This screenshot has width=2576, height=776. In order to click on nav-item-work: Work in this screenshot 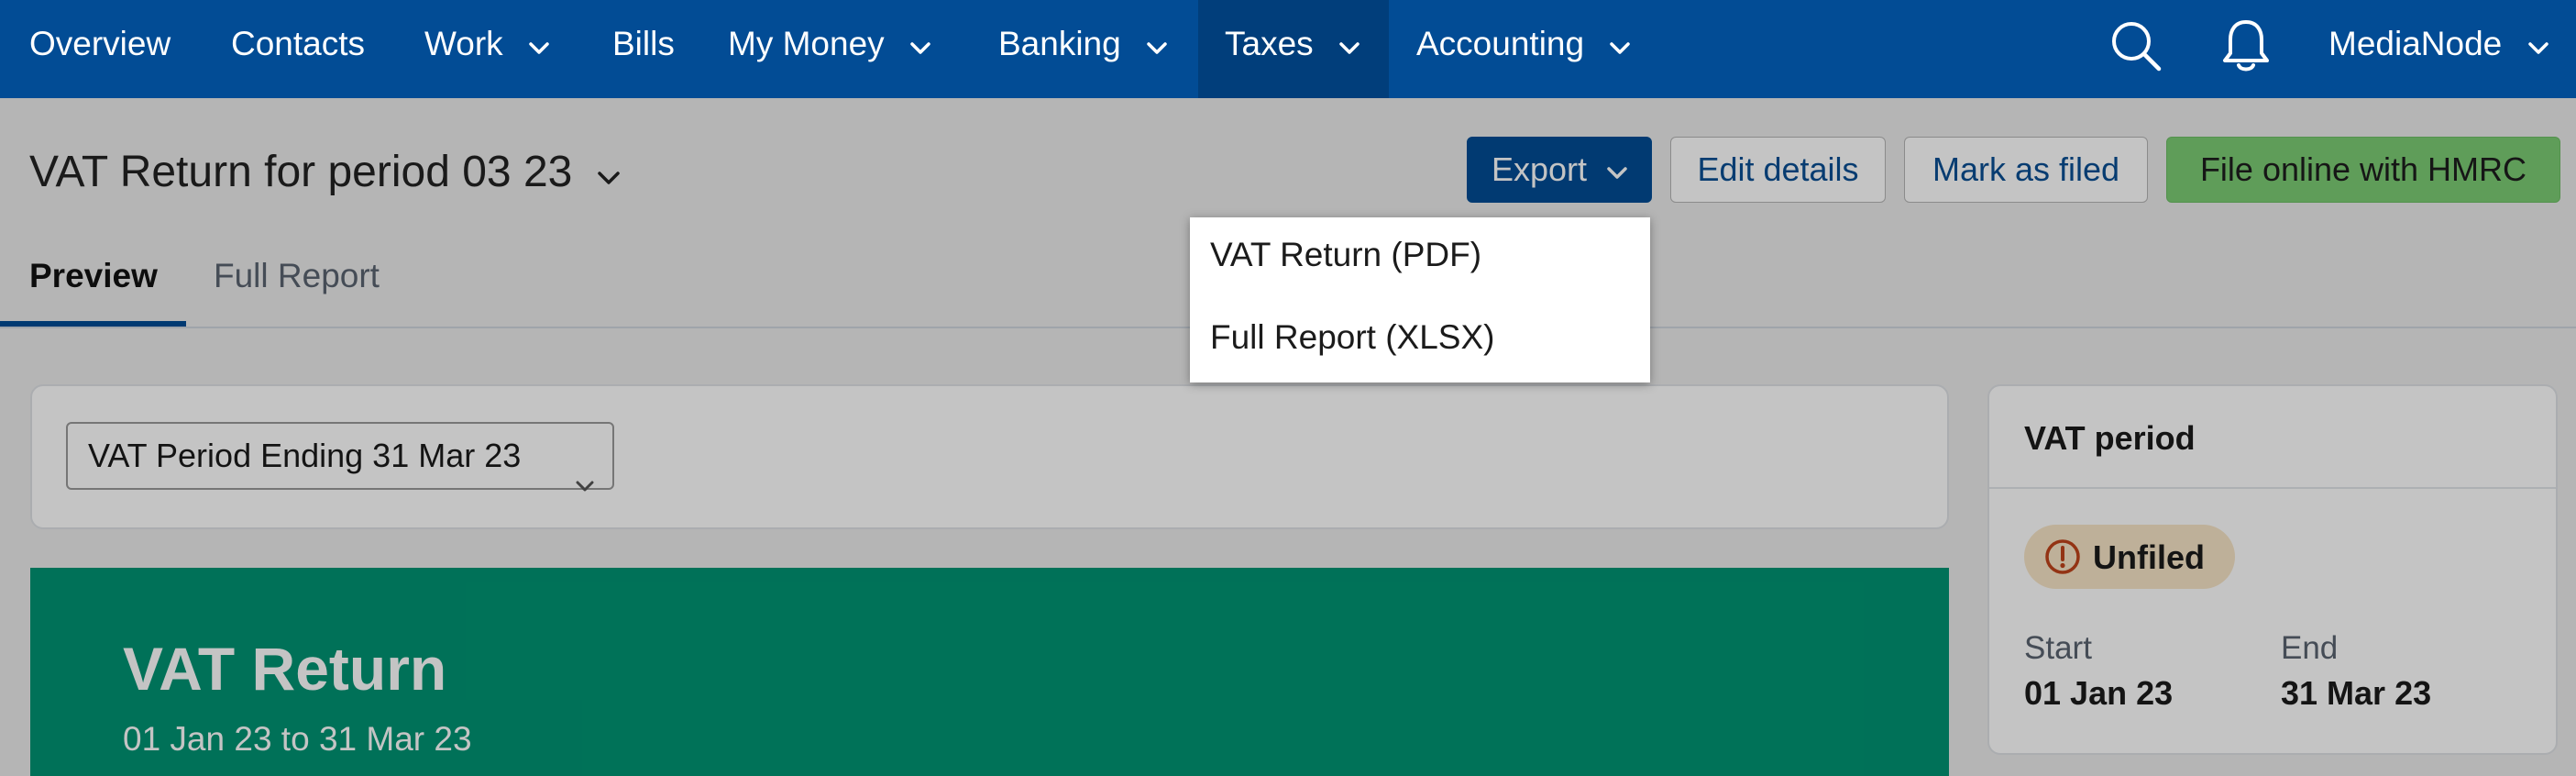, I will do `click(486, 49)`.